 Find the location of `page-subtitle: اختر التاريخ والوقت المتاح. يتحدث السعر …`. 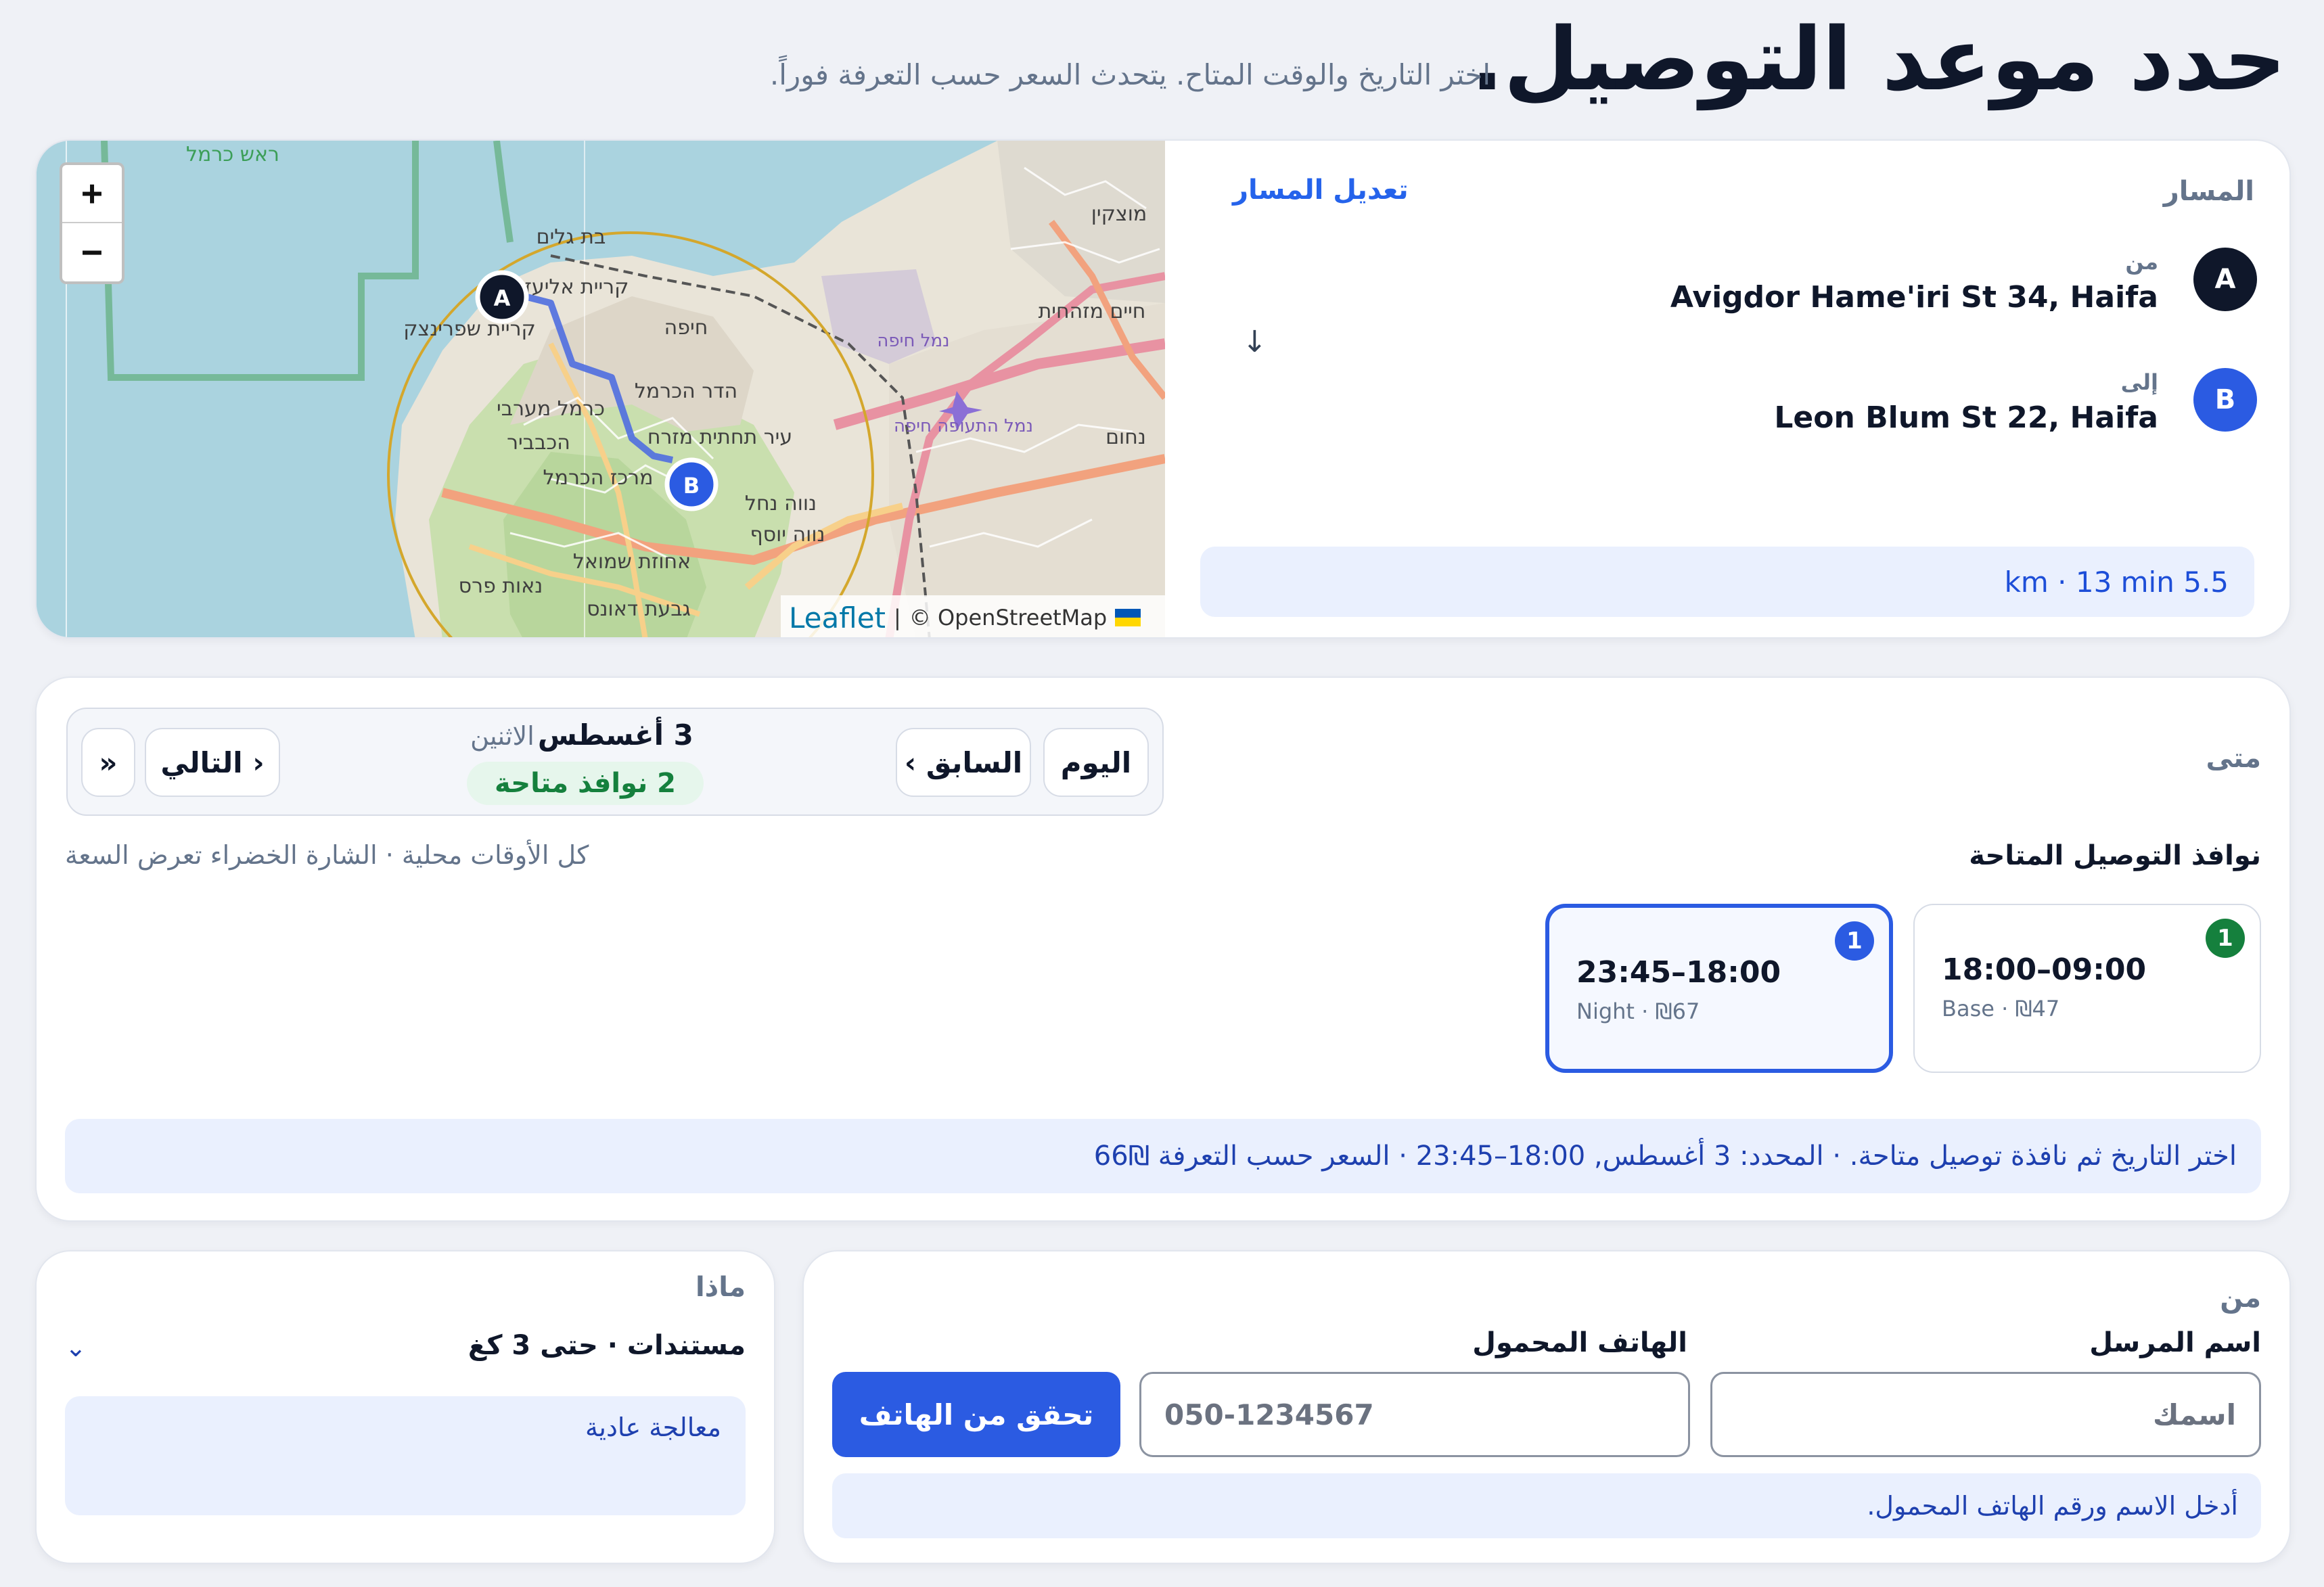

page-subtitle: اختر التاريخ والوقت المتاح. يتحدث السعر … is located at coordinates (1129, 74).